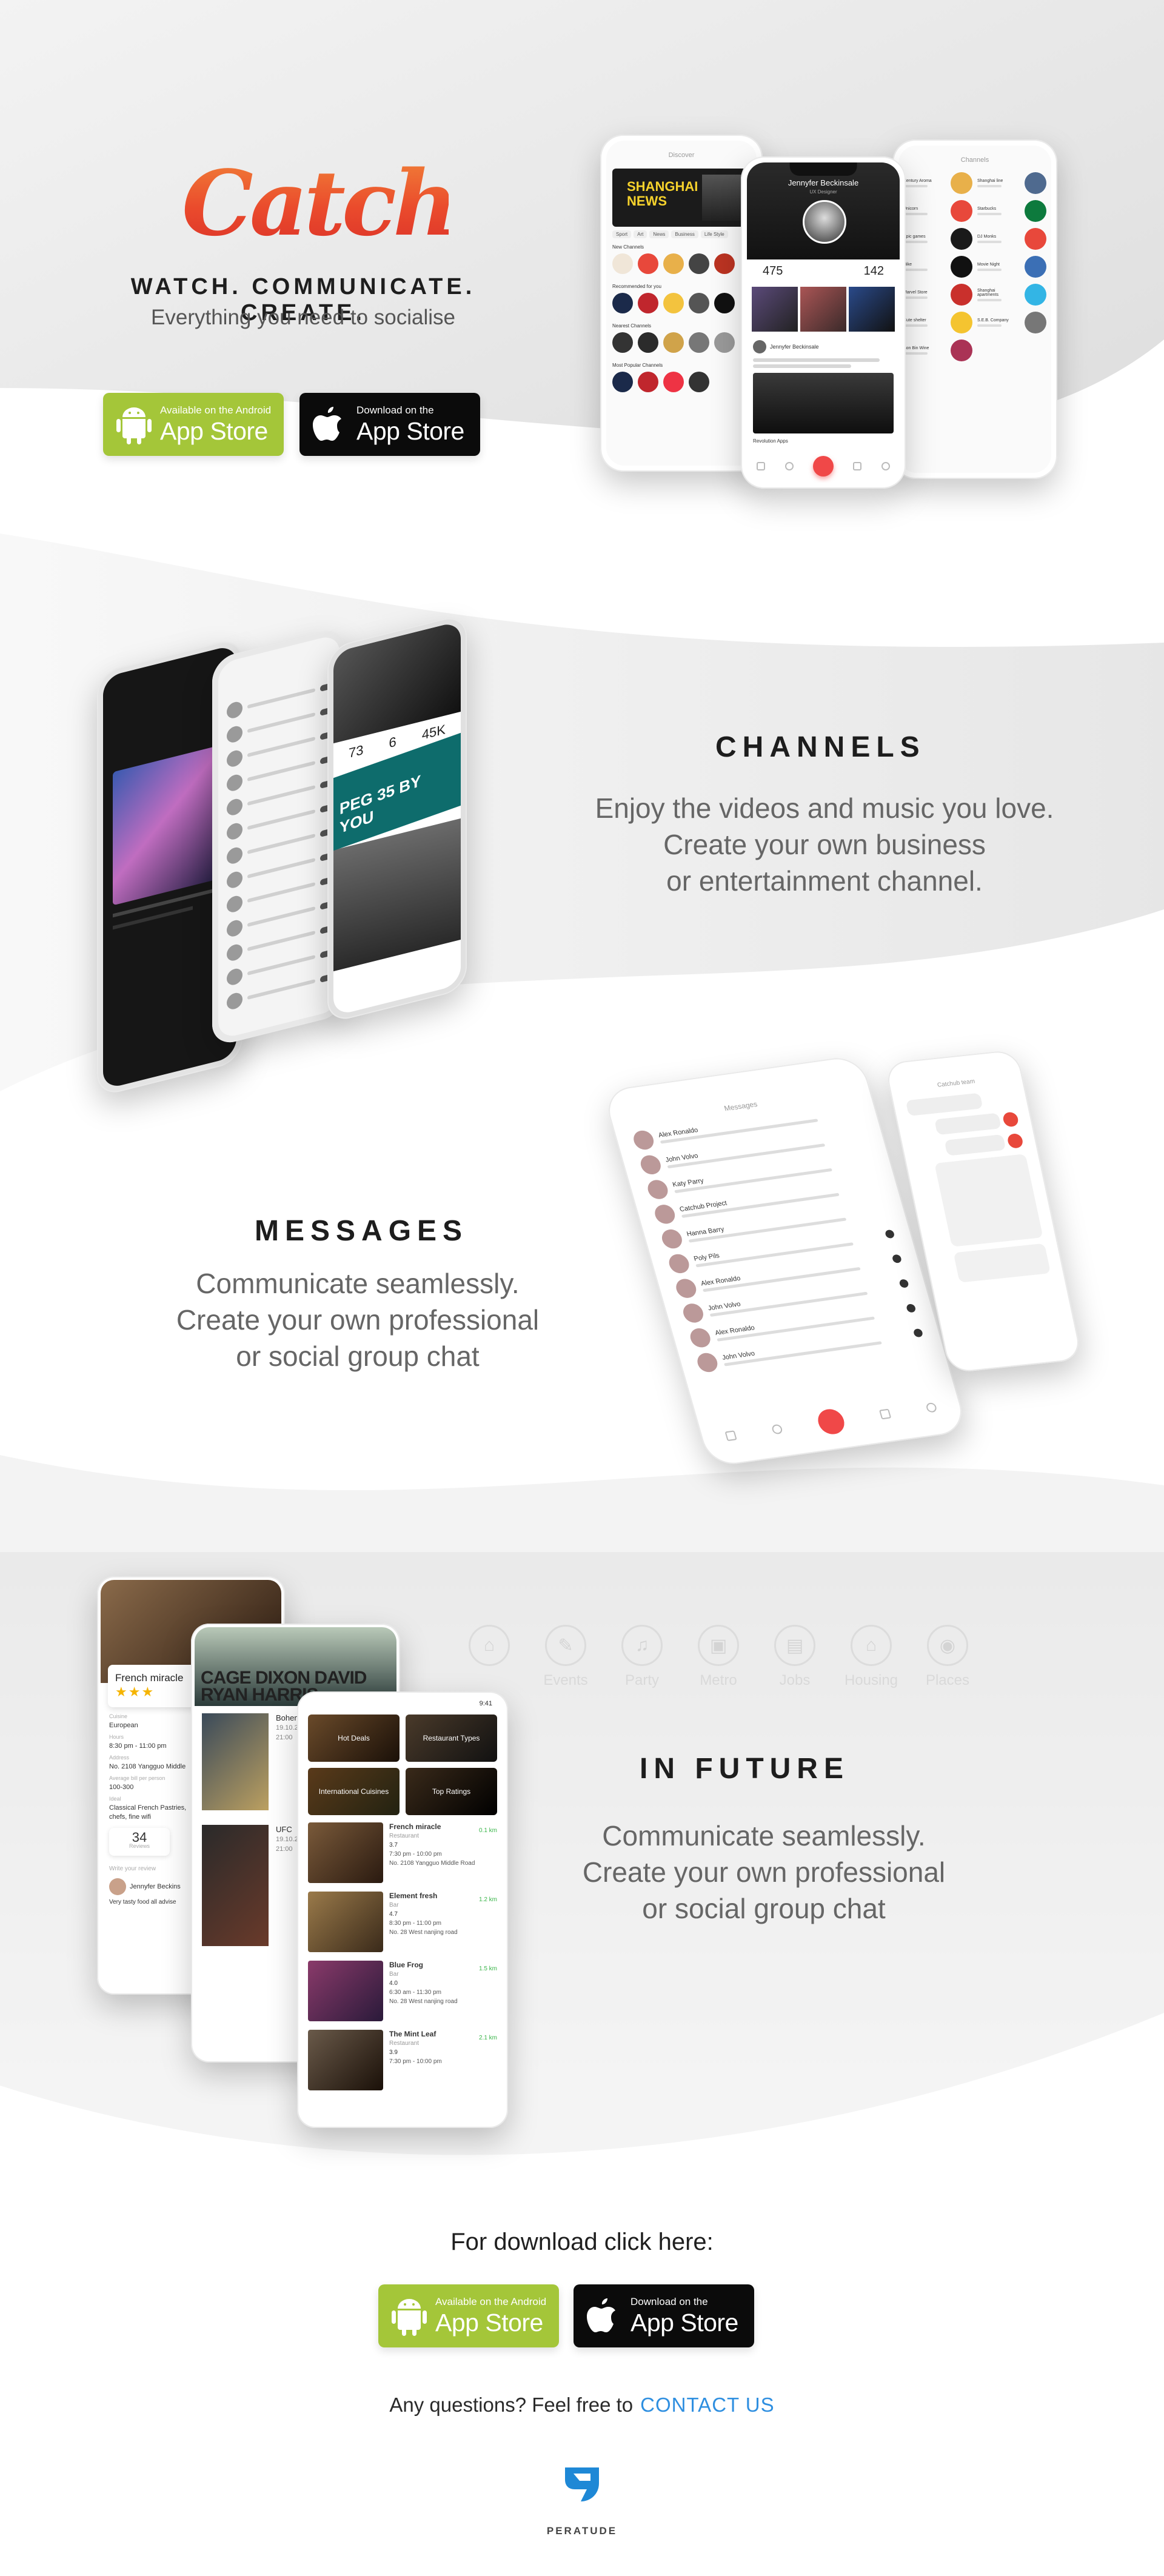 This screenshot has height=2576, width=1164. I want to click on msg-nav-profile-icon, so click(931, 1407).